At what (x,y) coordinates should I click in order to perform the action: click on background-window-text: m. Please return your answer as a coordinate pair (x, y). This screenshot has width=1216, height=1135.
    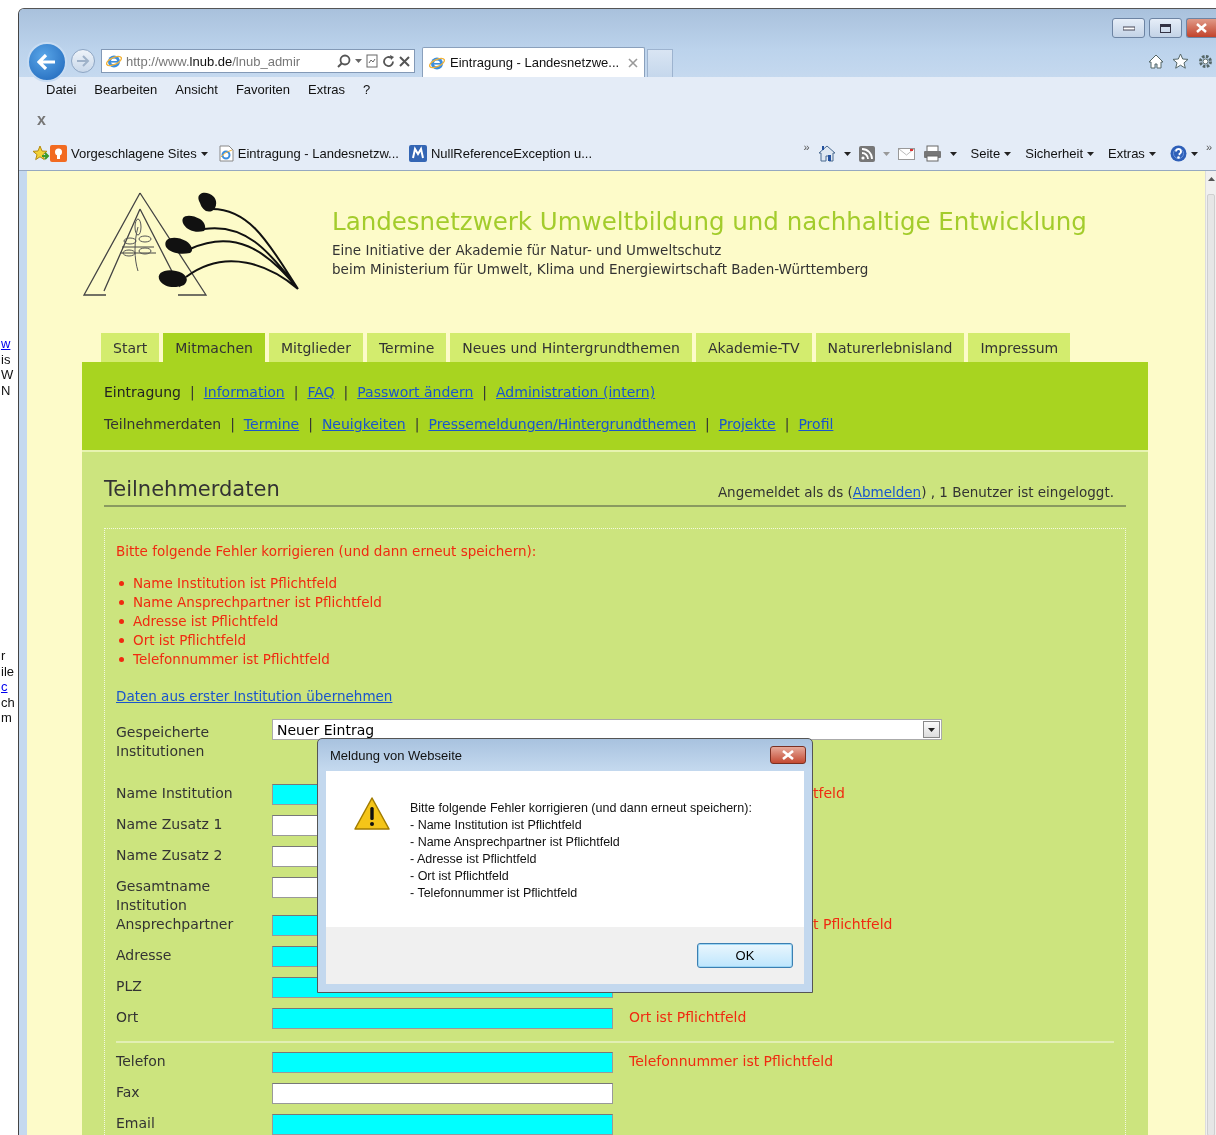
    Looking at the image, I should click on (6, 718).